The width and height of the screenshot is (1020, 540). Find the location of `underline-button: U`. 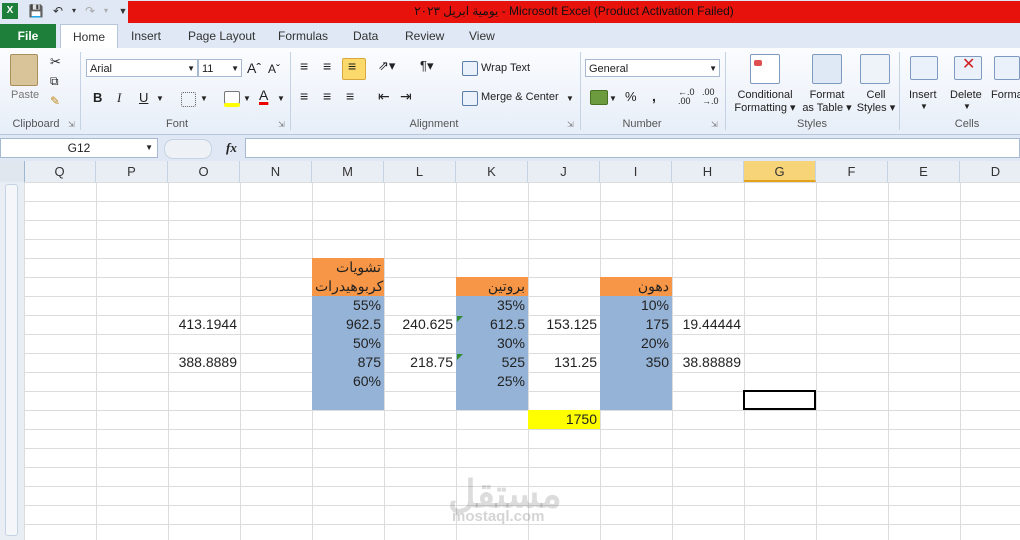

underline-button: U is located at coordinates (143, 97).